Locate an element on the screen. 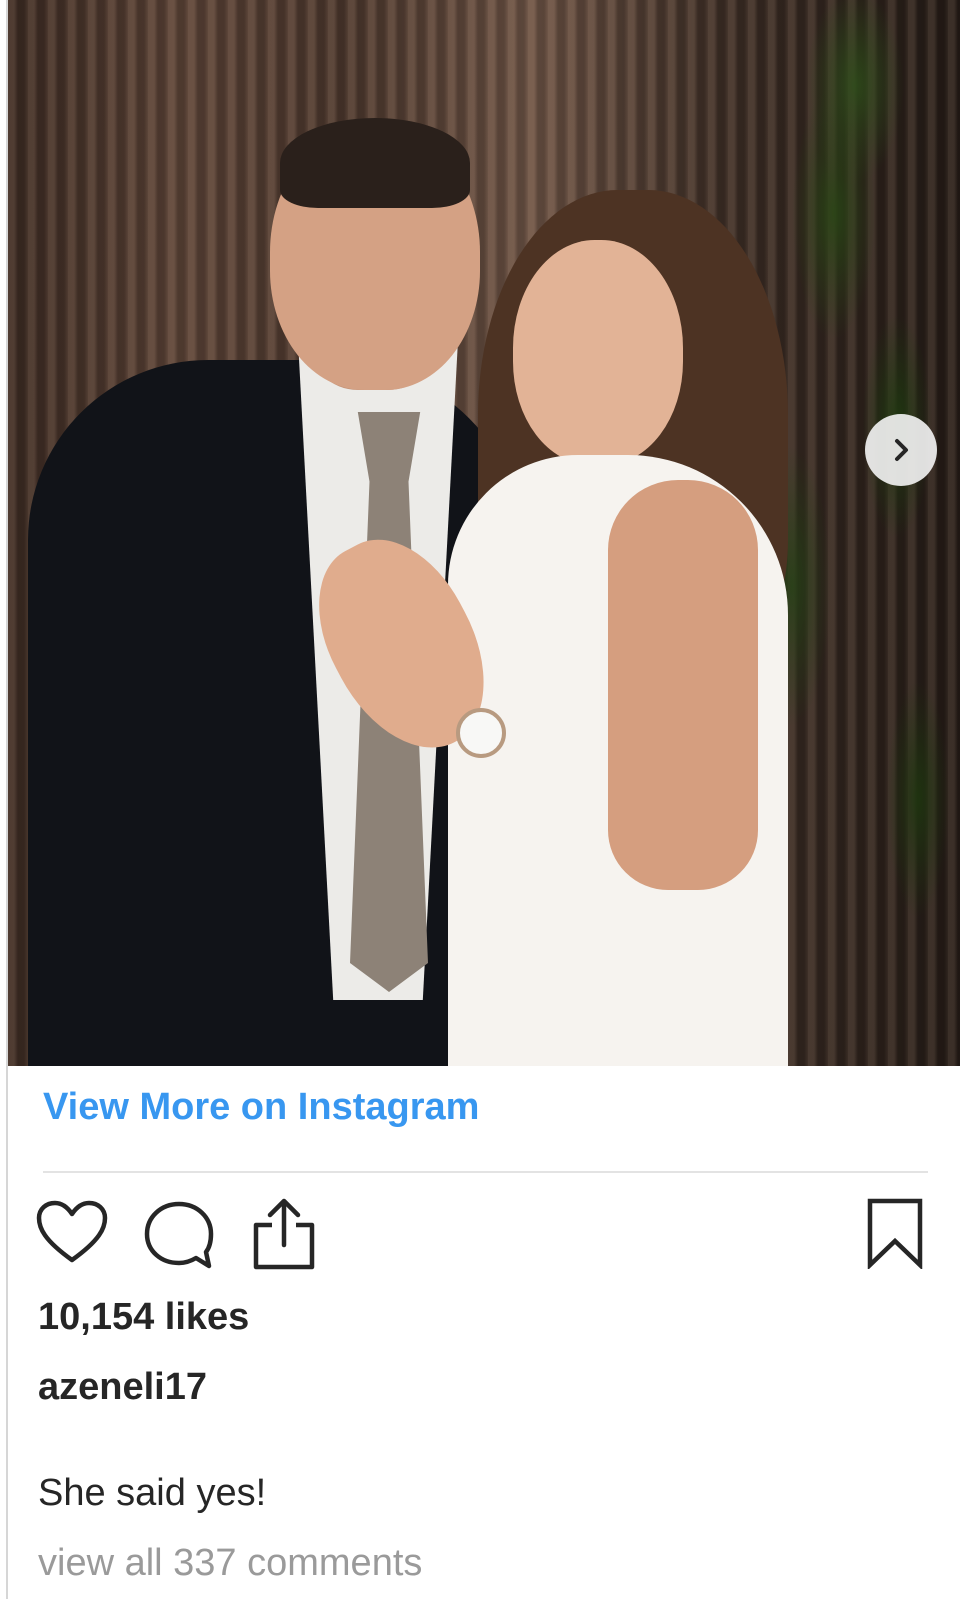  post-caption: She said yes! is located at coordinates (152, 1493).